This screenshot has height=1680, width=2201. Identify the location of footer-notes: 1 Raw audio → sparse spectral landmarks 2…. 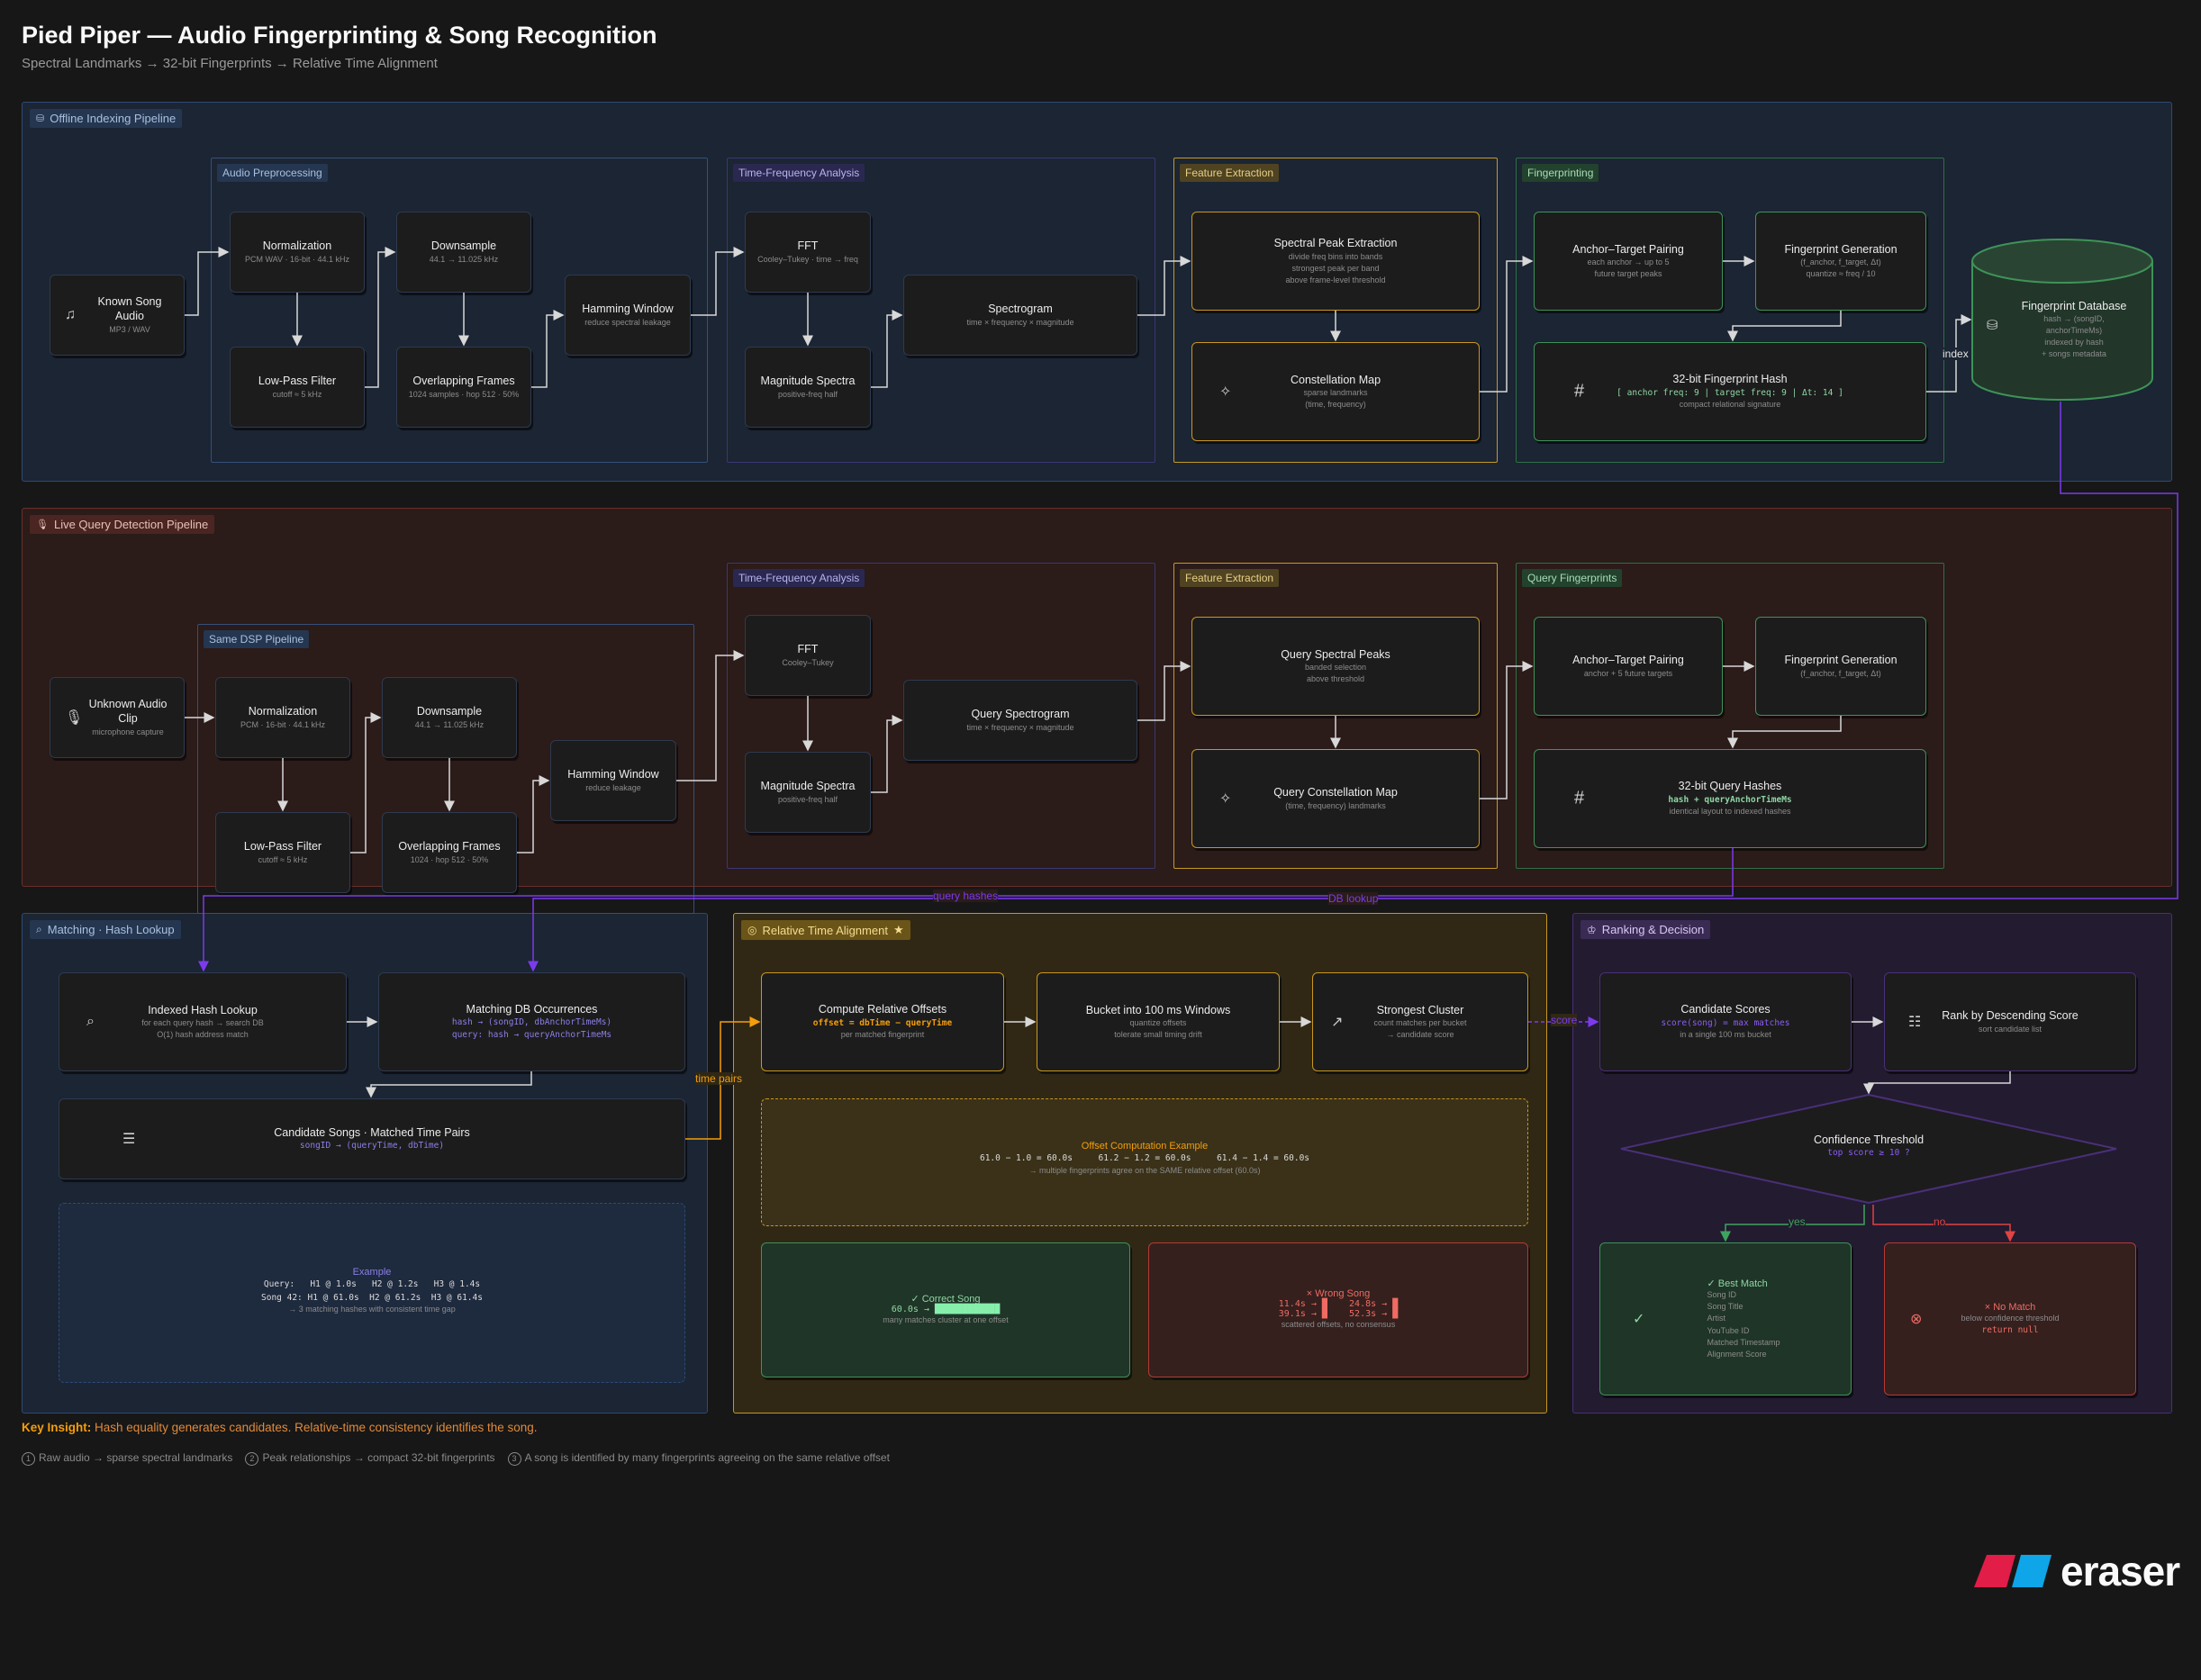
(456, 1458).